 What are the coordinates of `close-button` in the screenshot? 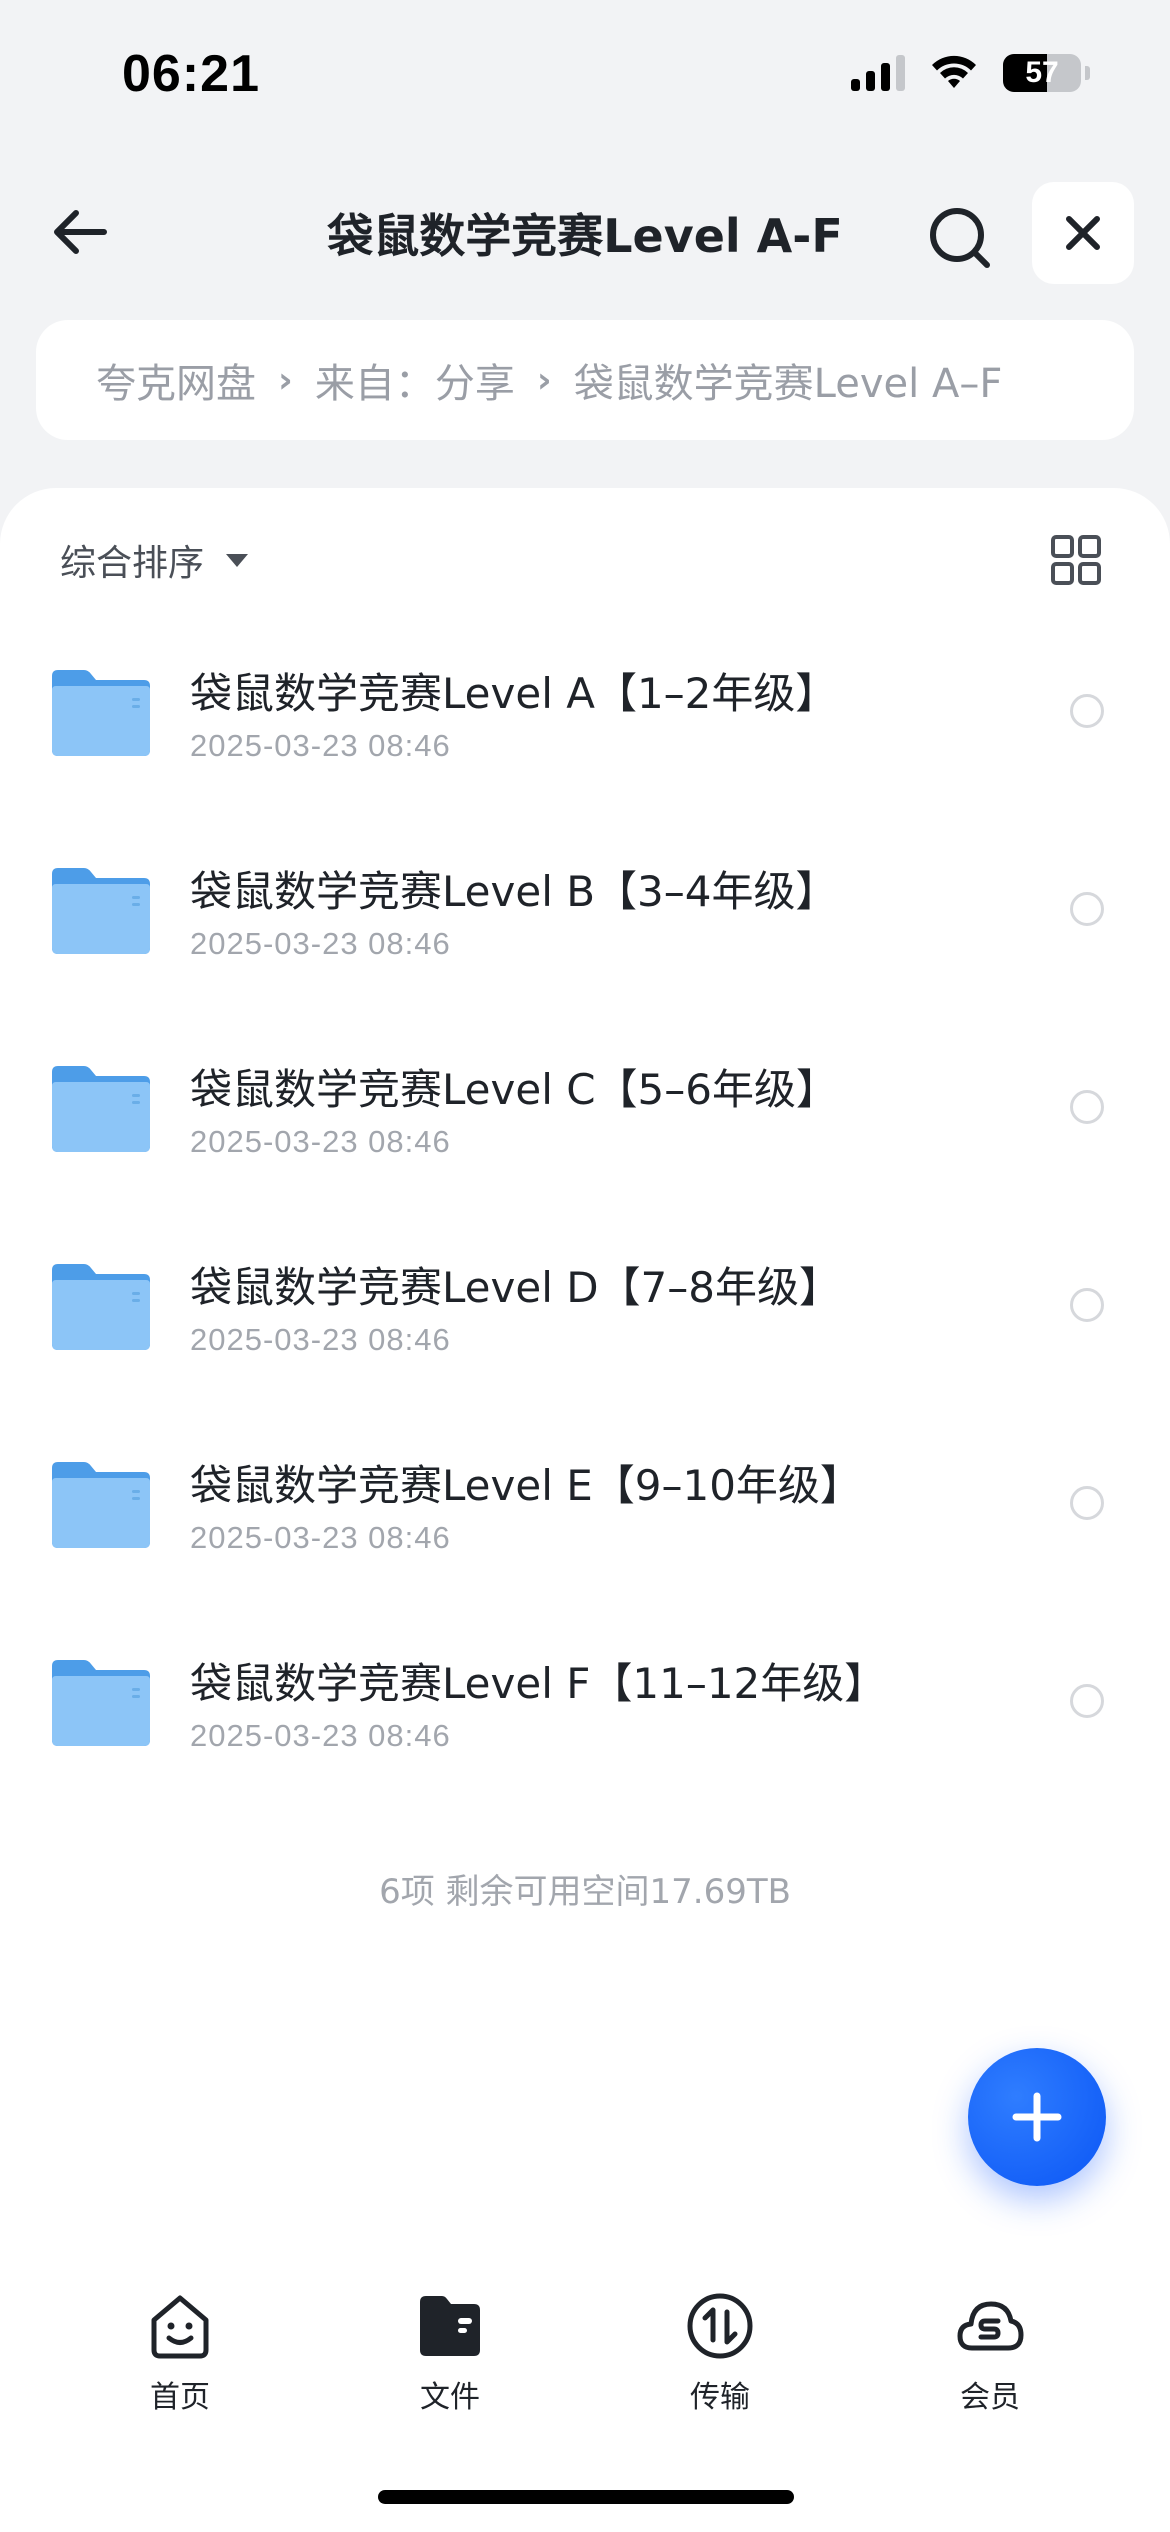 It's located at (1083, 233).